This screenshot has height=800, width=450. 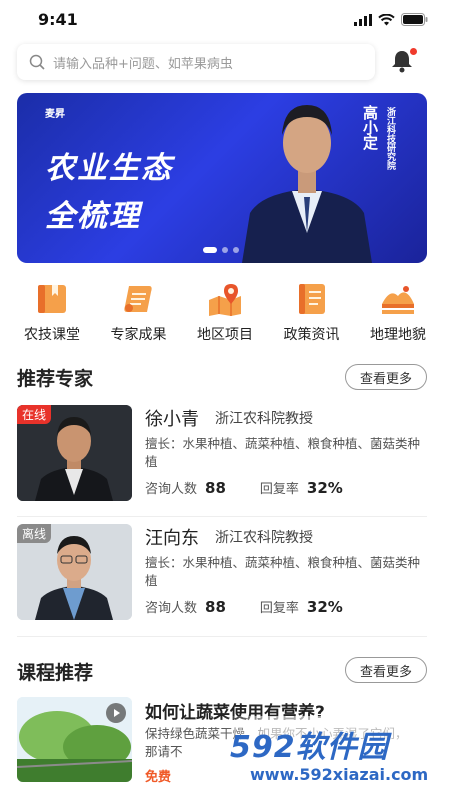 I want to click on courses-more-button: 查看更多, so click(x=386, y=670).